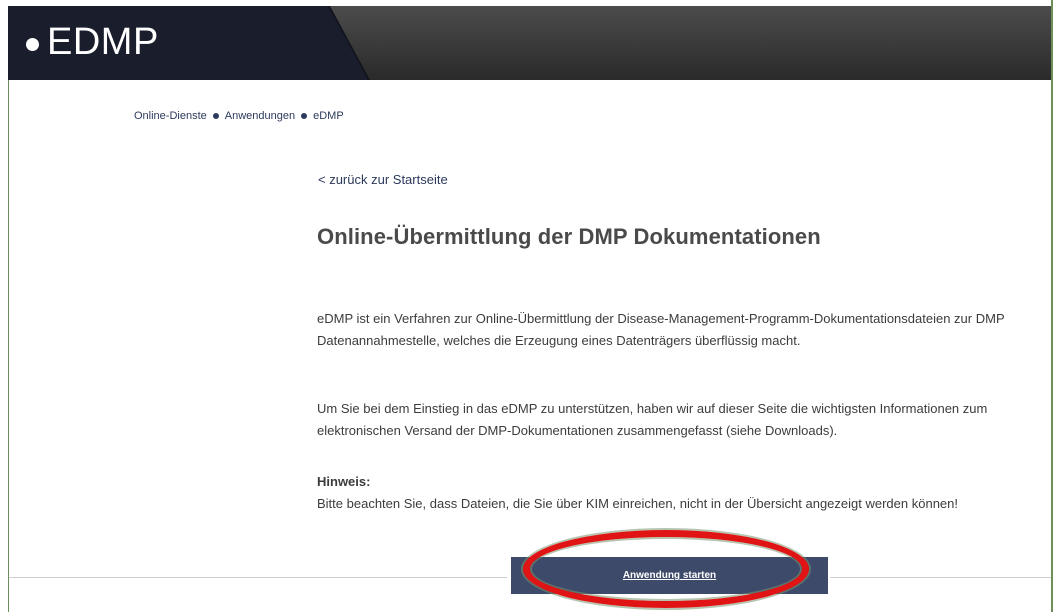 The image size is (1053, 612). Describe the element at coordinates (8, 346) in the screenshot. I see `frame-border-left` at that location.